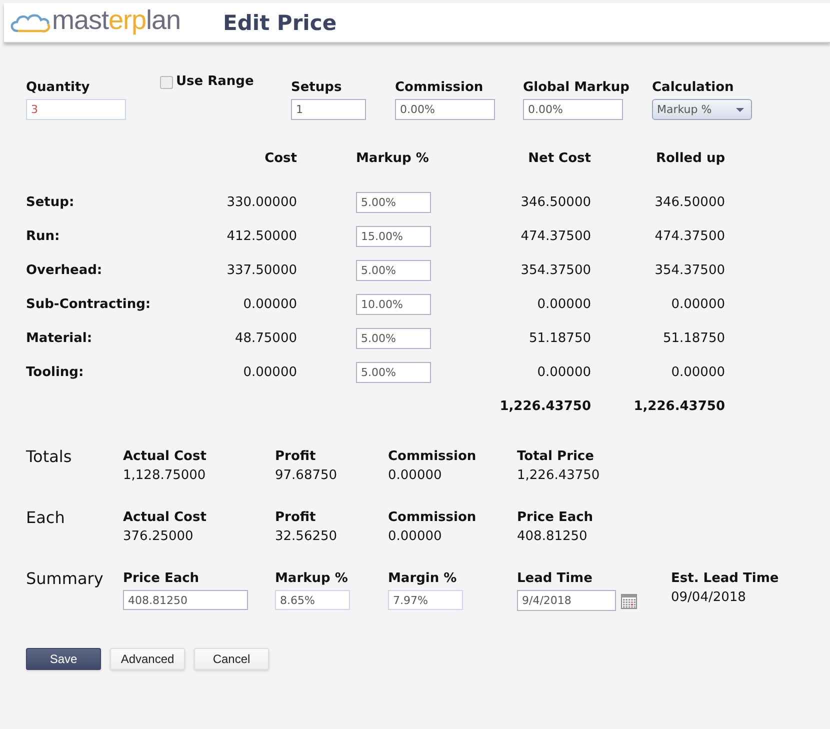 This screenshot has width=830, height=729. I want to click on row-label: Setup:, so click(51, 202).